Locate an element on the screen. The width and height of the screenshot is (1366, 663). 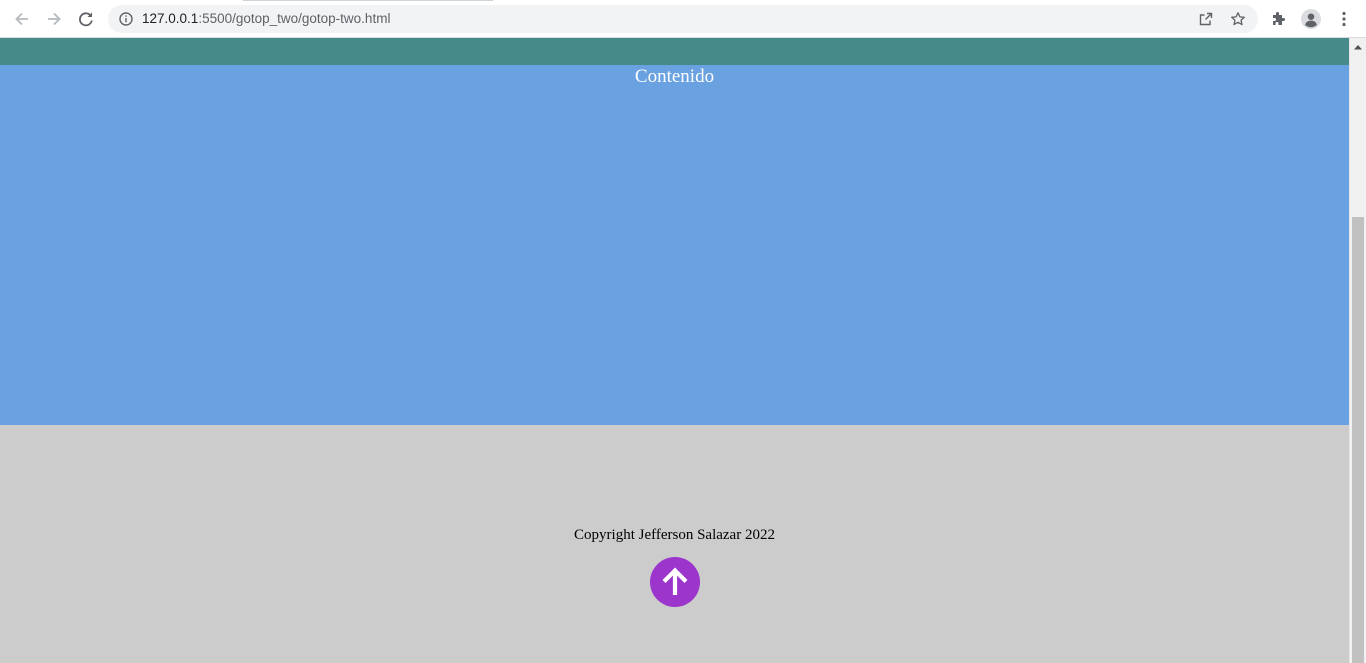
arrow-up-icon is located at coordinates (675, 581).